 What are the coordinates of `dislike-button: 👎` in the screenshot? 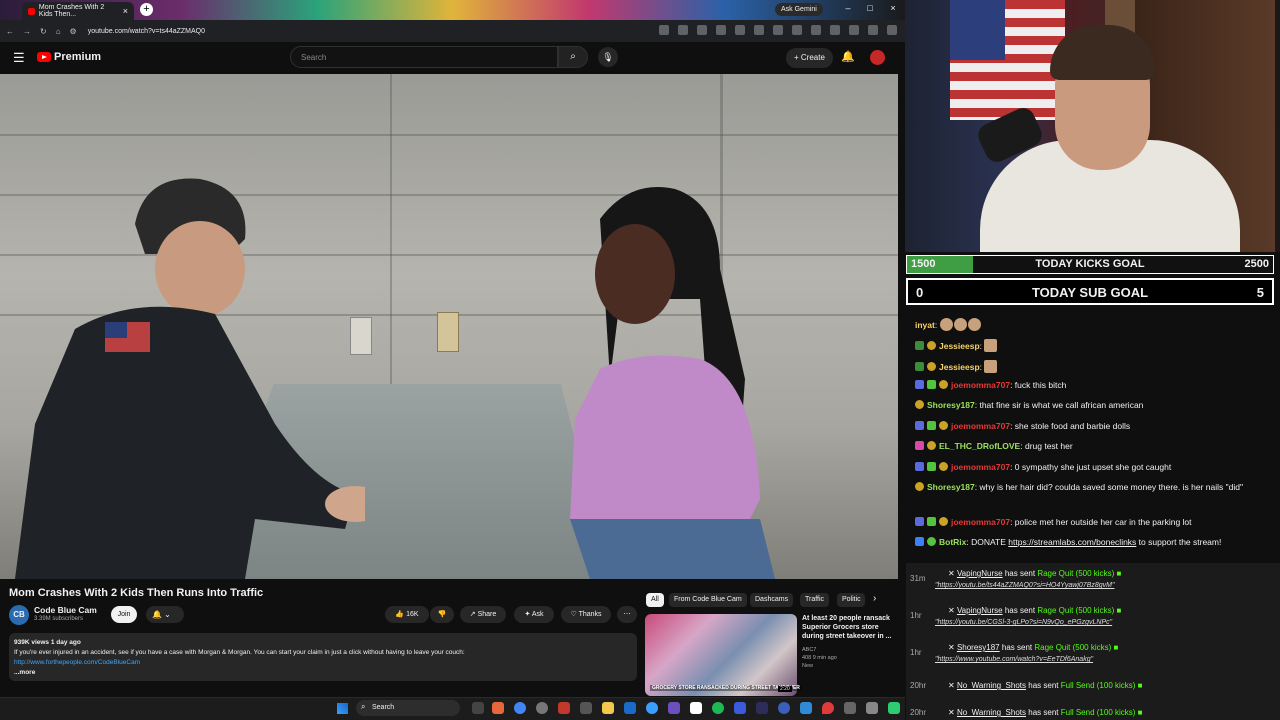 It's located at (442, 614).